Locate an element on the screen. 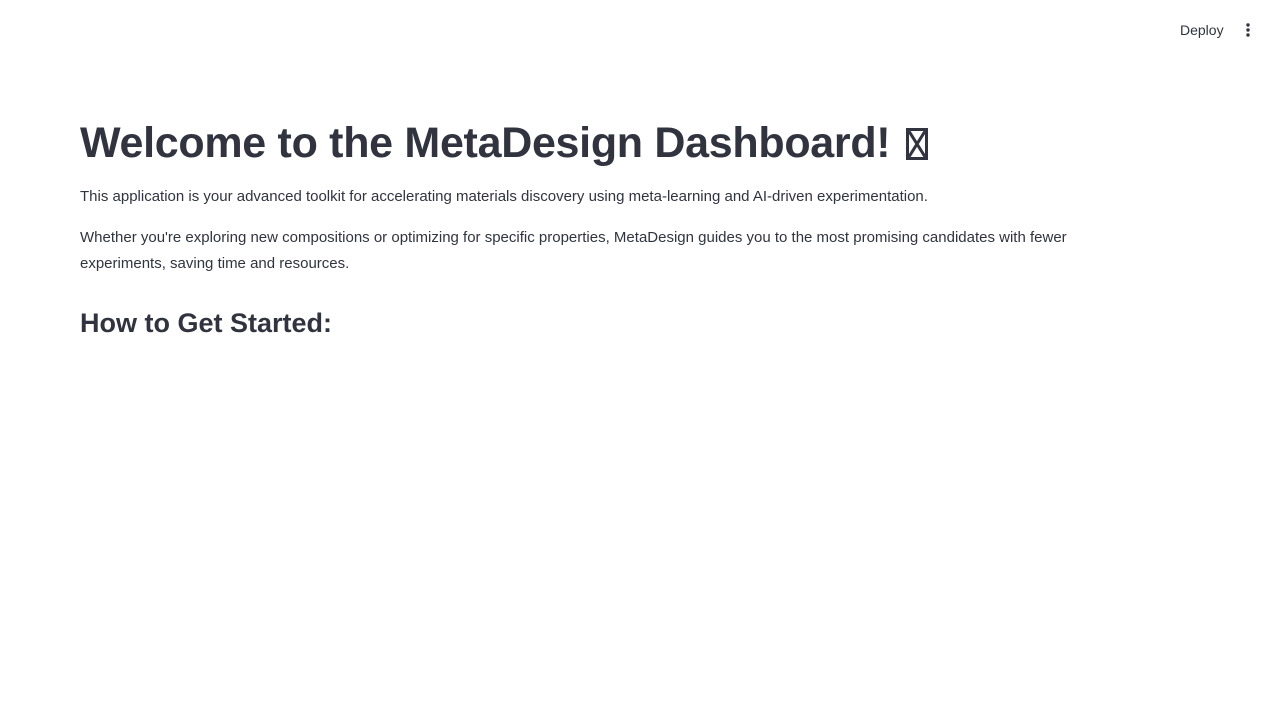 This screenshot has height=720, width=1280. page-title-text: Welcome to the MetaDesign Dashboard! is located at coordinates (485, 143).